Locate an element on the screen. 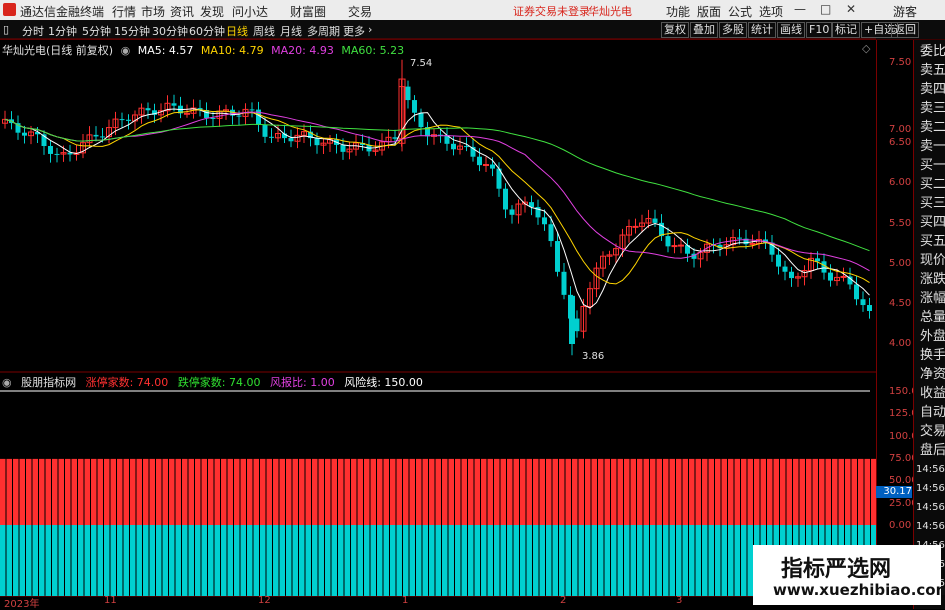  side-panel-label: 总量 is located at coordinates (932, 318).